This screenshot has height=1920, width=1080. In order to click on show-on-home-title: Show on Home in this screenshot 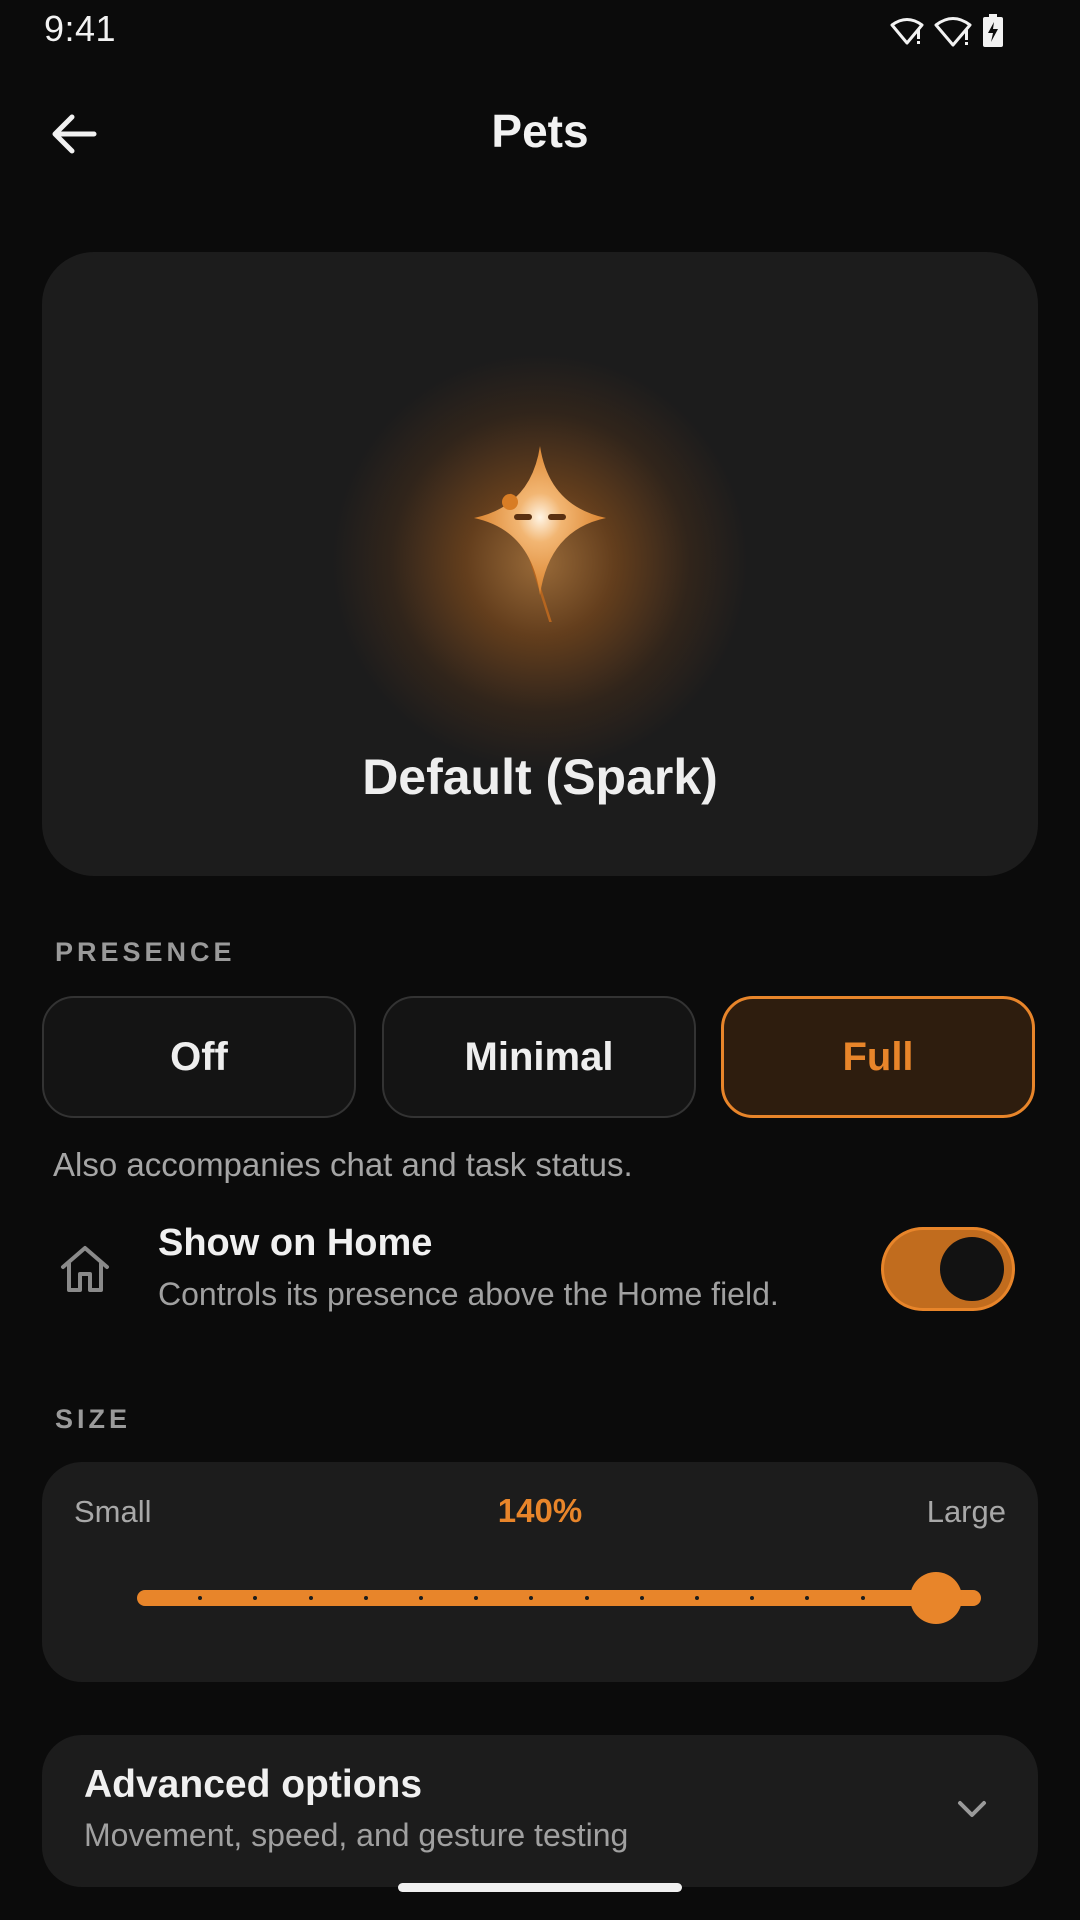, I will do `click(295, 1243)`.